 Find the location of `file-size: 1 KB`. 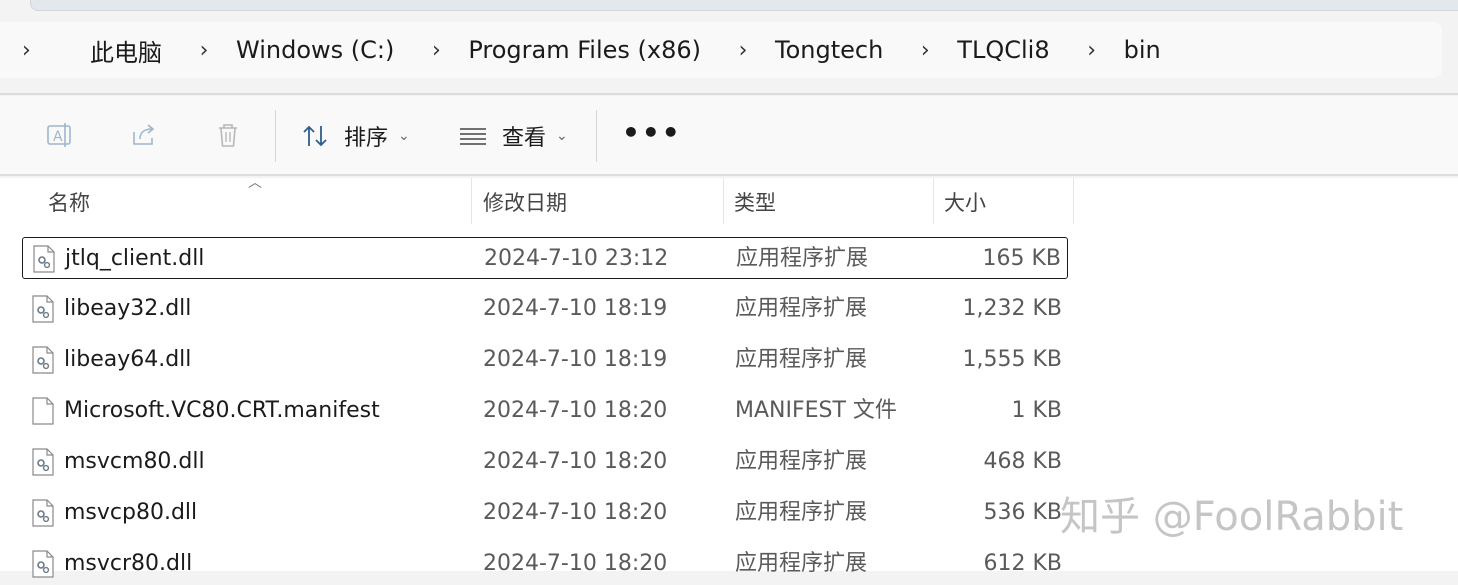

file-size: 1 KB is located at coordinates (1036, 410).